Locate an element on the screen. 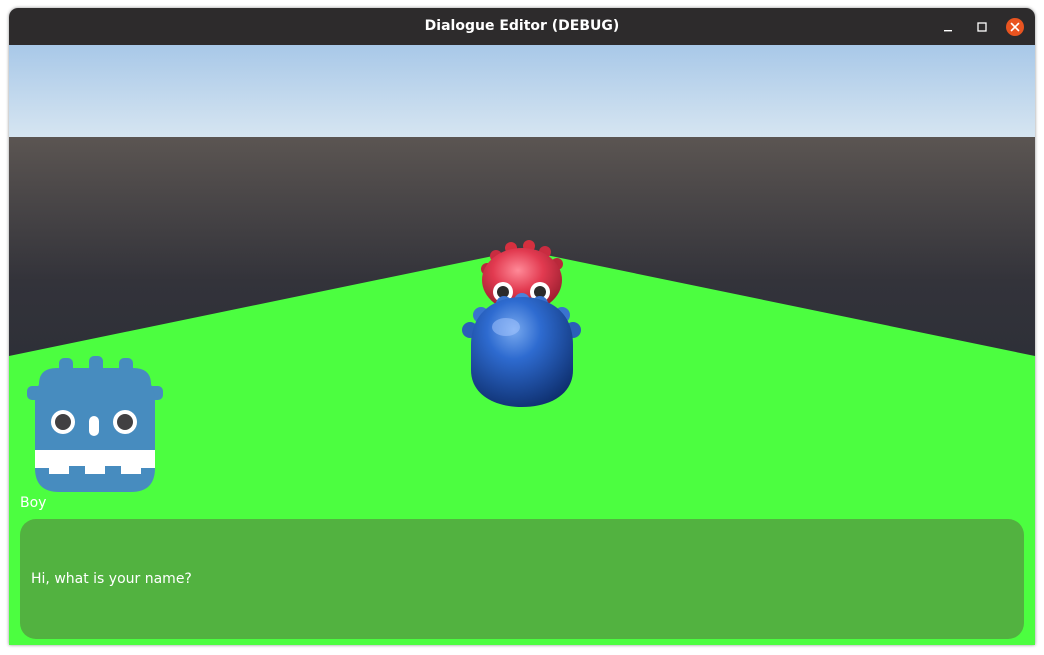 The image size is (1044, 655). speaker-name: Boy is located at coordinates (33, 503).